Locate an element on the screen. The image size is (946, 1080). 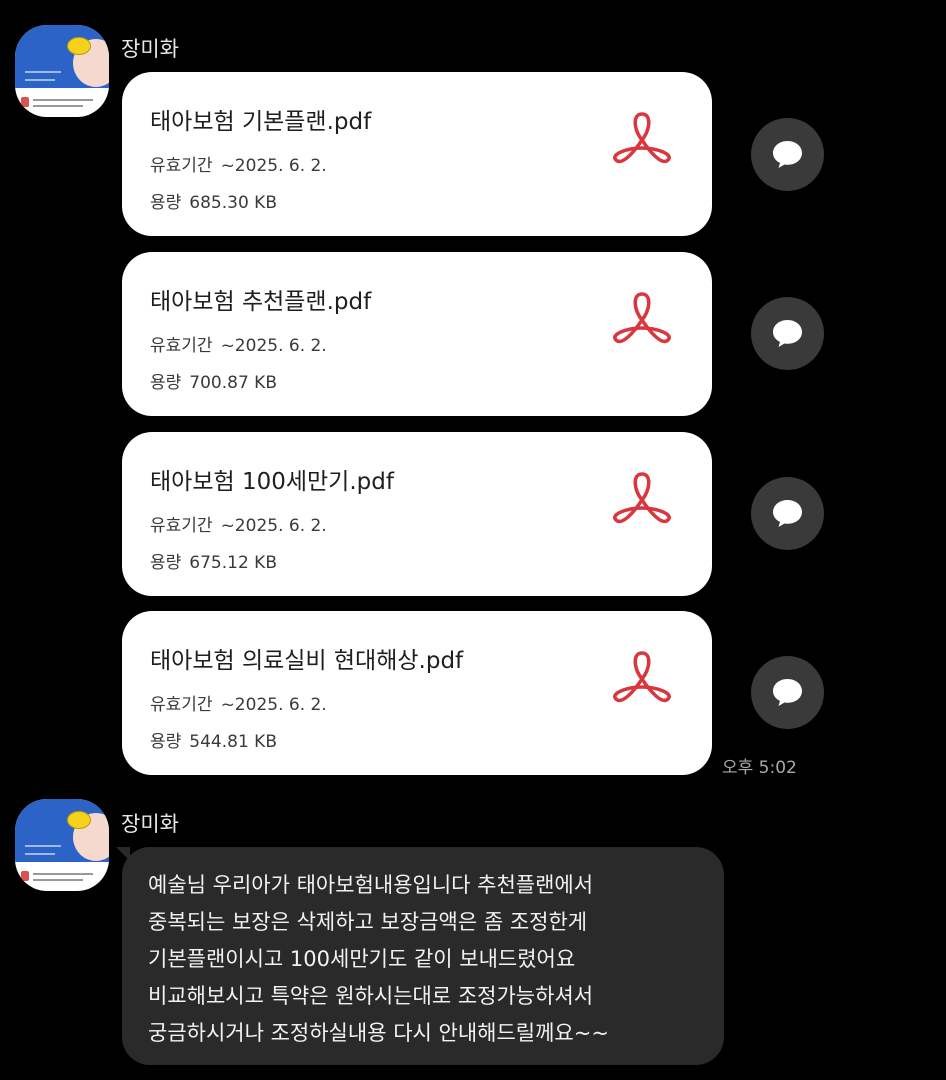
size-value: 700.87 KB is located at coordinates (233, 383).